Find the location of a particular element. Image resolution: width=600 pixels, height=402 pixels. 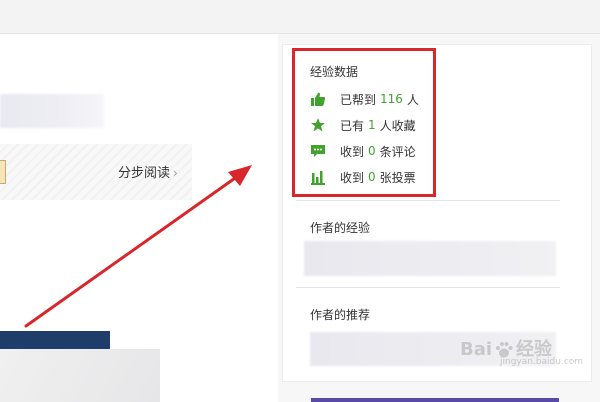

ad-strip is located at coordinates (435, 400).